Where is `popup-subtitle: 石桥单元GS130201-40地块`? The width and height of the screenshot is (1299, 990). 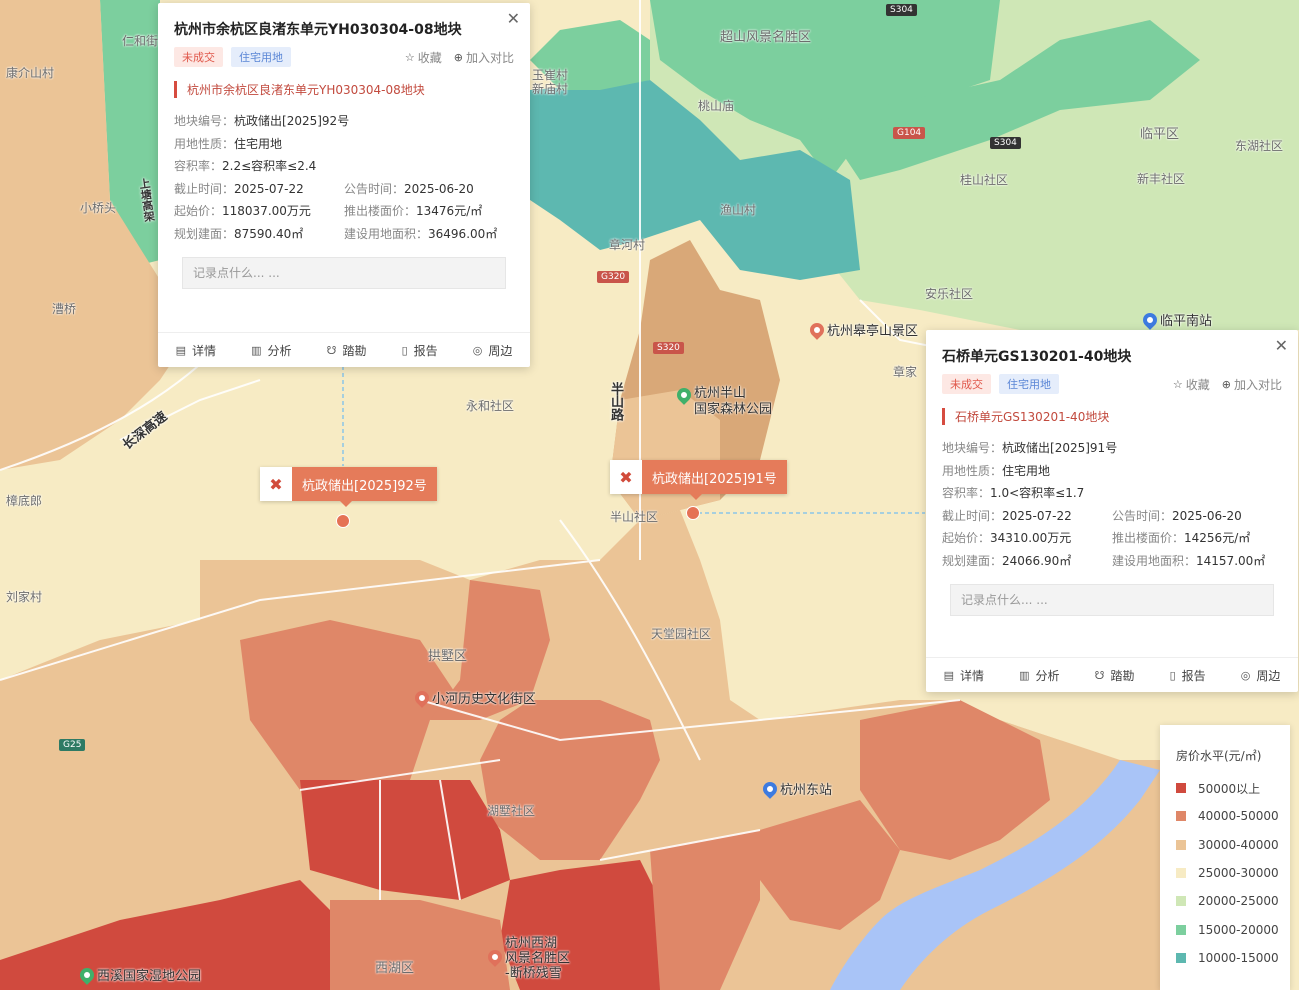 popup-subtitle: 石桥单元GS130201-40地块 is located at coordinates (1112, 416).